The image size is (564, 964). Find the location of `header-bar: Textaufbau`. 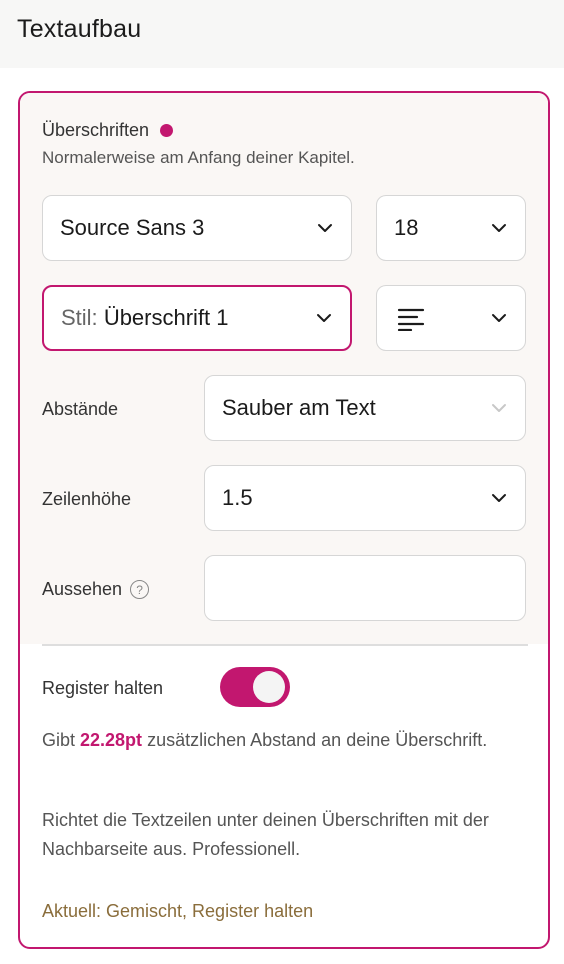

header-bar: Textaufbau is located at coordinates (282, 34).